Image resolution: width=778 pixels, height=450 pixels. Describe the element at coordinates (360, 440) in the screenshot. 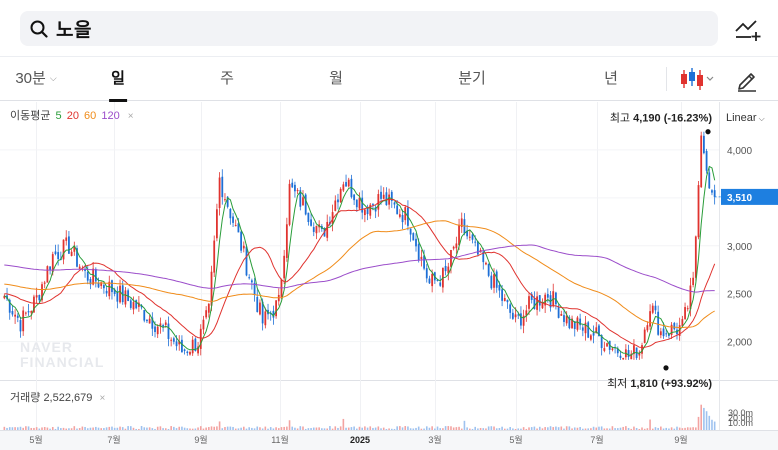

I see `x-tick-label: 2025` at that location.